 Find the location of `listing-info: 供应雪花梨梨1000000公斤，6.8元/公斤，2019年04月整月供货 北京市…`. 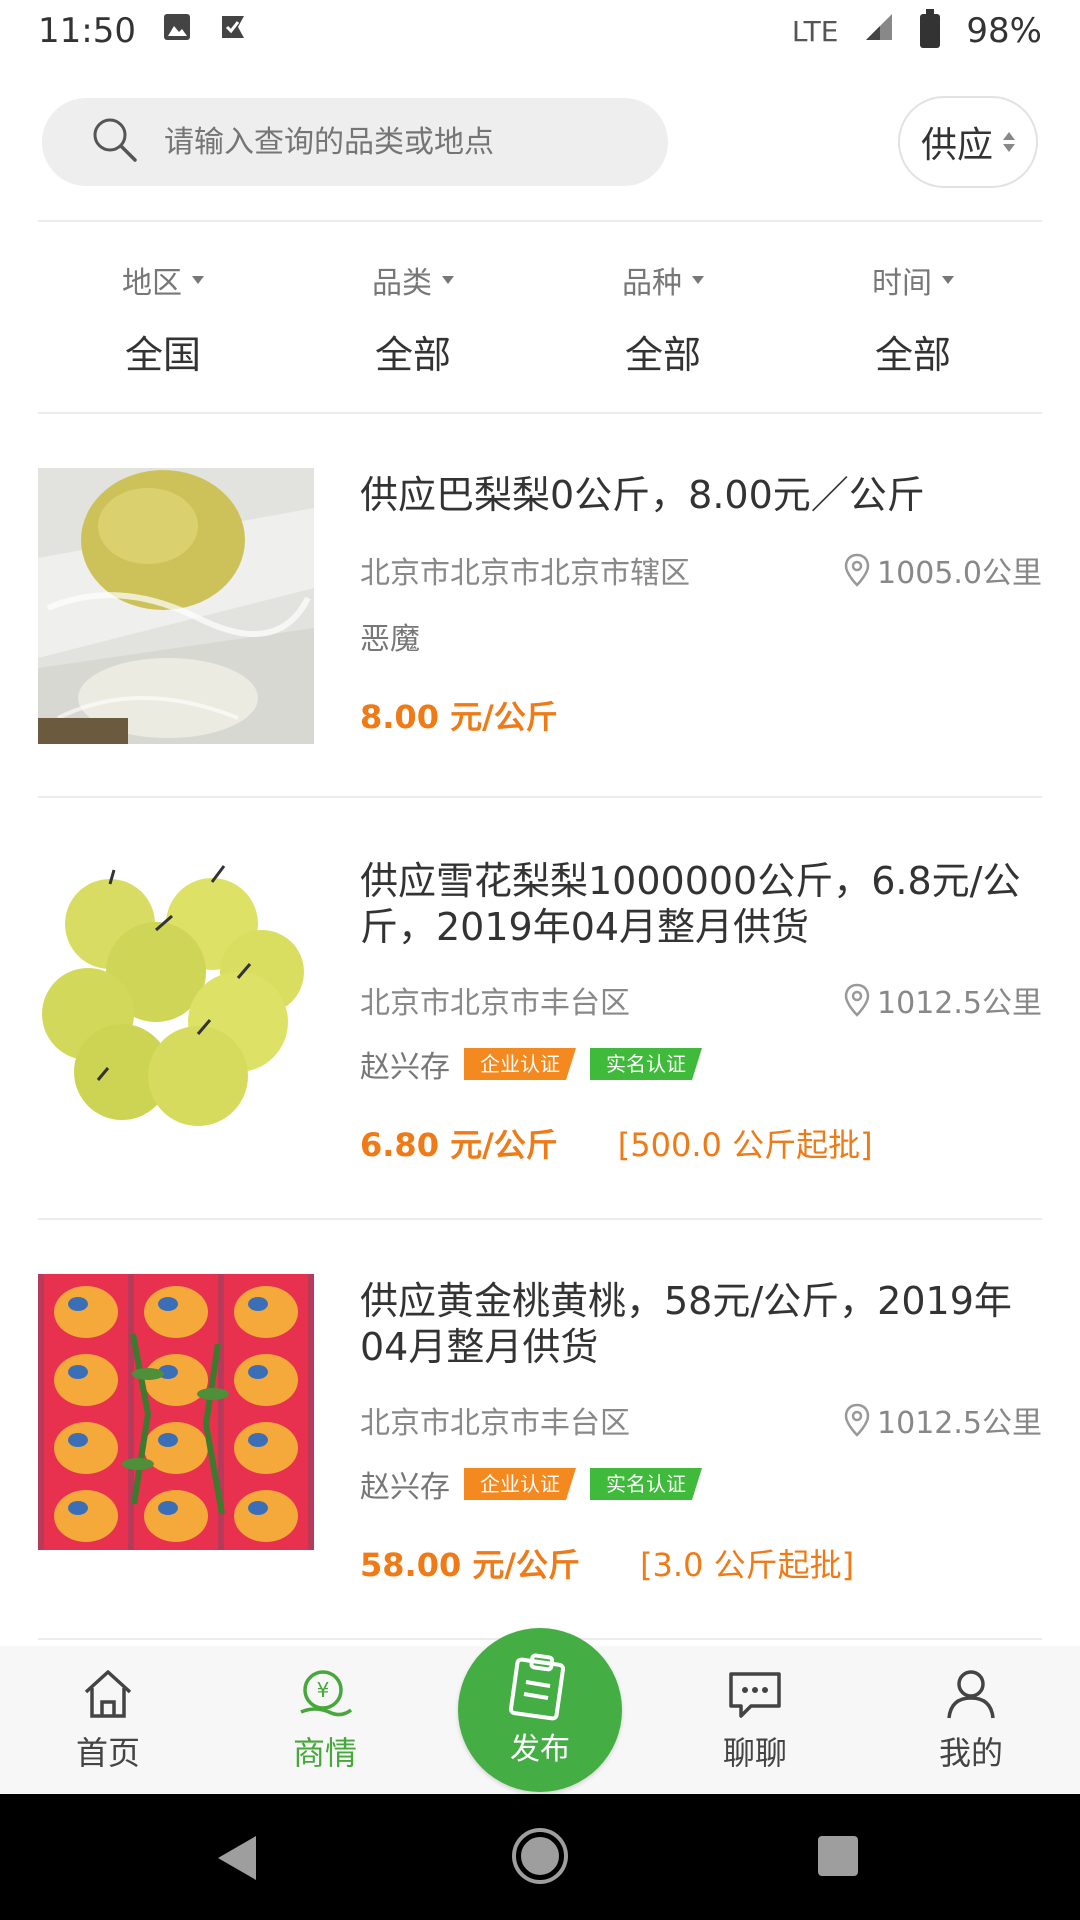

listing-info: 供应雪花梨梨1000000公斤，6.8元/公斤，2019年04月整月供货 北京市… is located at coordinates (701, 1010).